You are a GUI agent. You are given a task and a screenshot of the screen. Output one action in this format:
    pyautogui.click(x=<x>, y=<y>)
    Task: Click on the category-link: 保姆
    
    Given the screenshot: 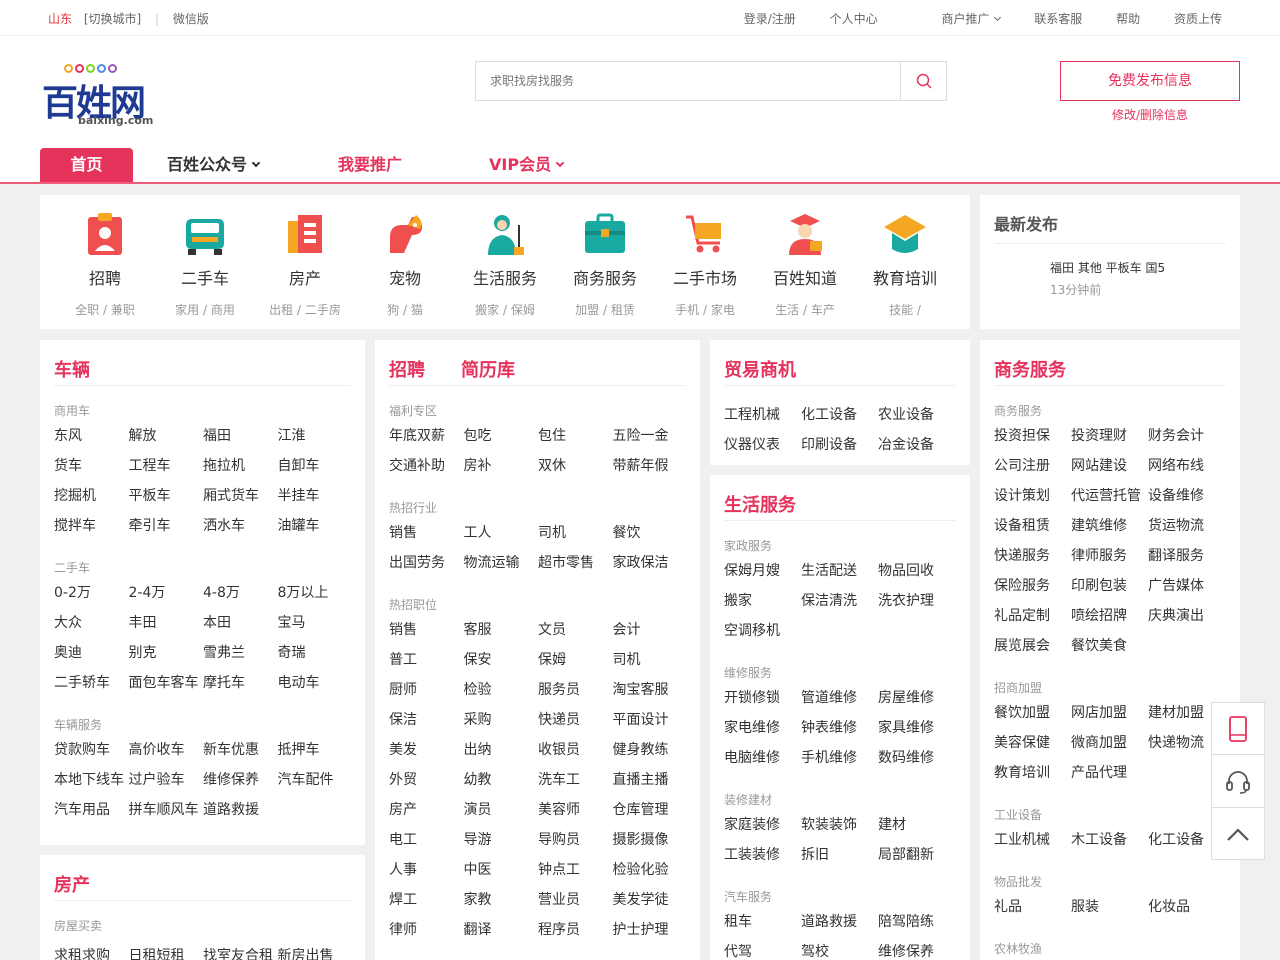 What is the action you would take?
    pyautogui.click(x=552, y=659)
    